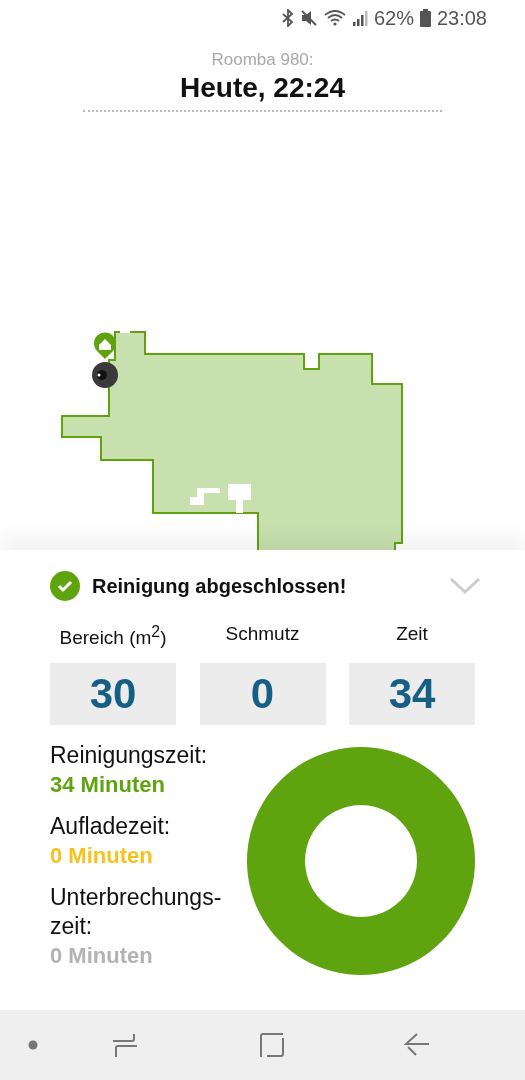  I want to click on check-icon, so click(65, 586).